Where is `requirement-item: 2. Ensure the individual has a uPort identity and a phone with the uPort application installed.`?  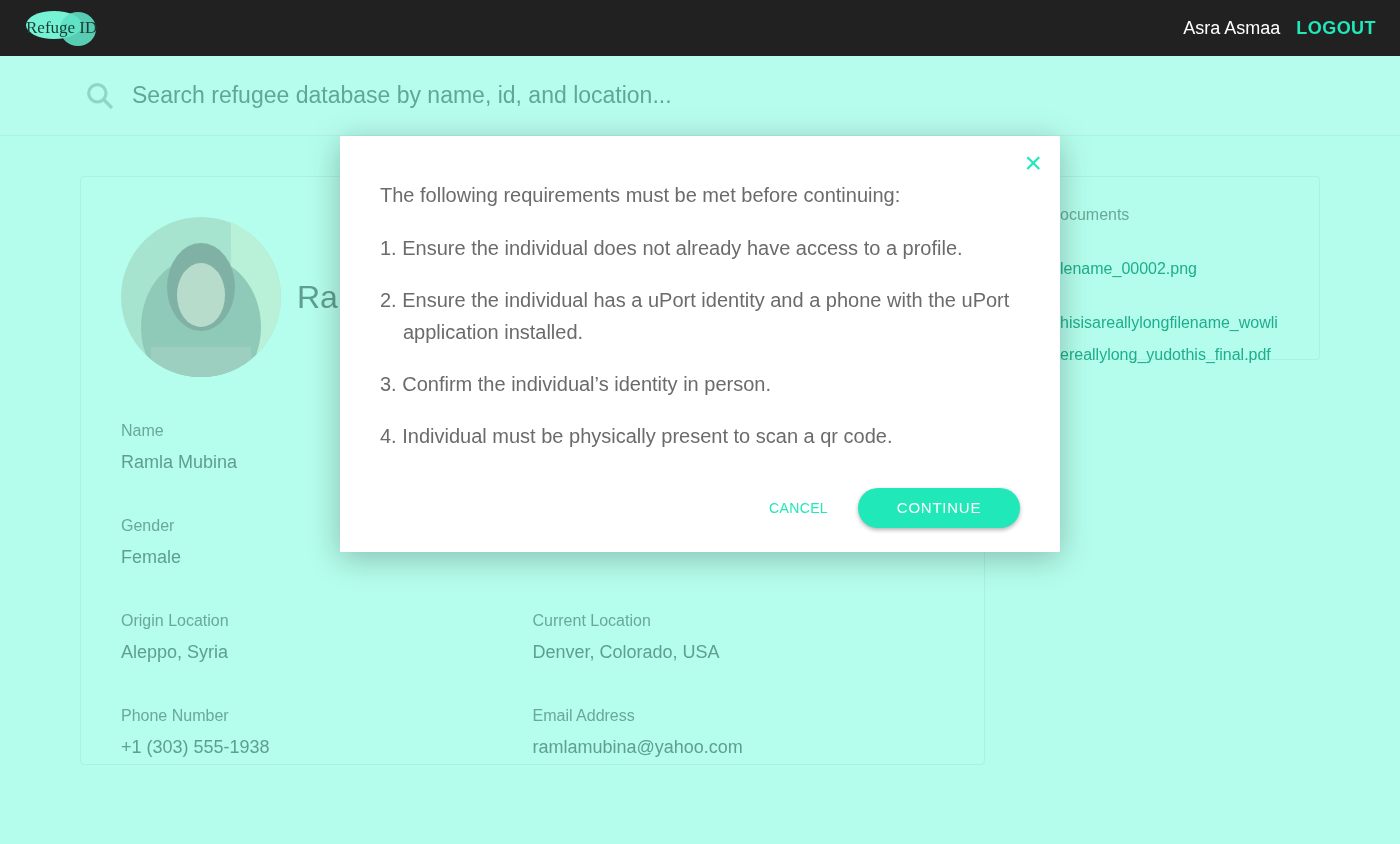
requirement-item: 2. Ensure the individual has a uPort identity and a phone with the uPort application installed. is located at coordinates (695, 316).